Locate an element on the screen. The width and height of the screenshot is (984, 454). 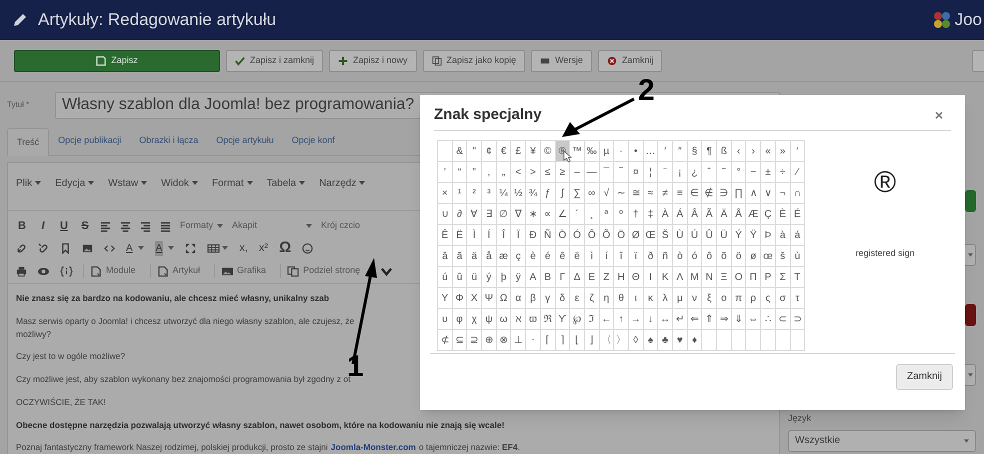
character-cell: Ι is located at coordinates (651, 277).